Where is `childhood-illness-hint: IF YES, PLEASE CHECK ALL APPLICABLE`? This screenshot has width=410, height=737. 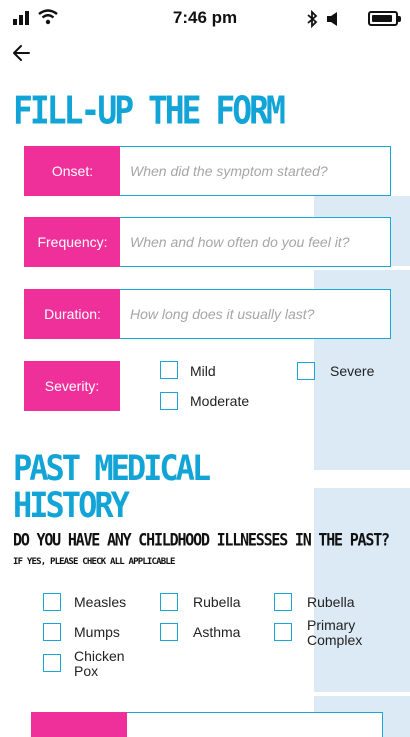
childhood-illness-hint: IF YES, PLEASE CHECK ALL APPLICABLE is located at coordinates (94, 562).